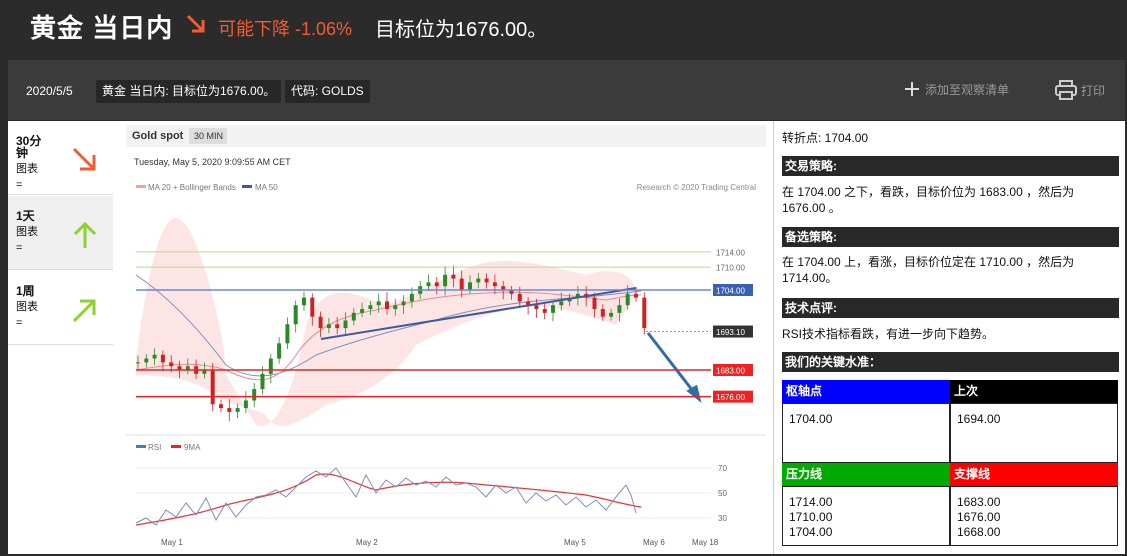 This screenshot has height=556, width=1127. What do you see at coordinates (25, 216) in the screenshot?
I see `timeframe-label: 1天` at bounding box center [25, 216].